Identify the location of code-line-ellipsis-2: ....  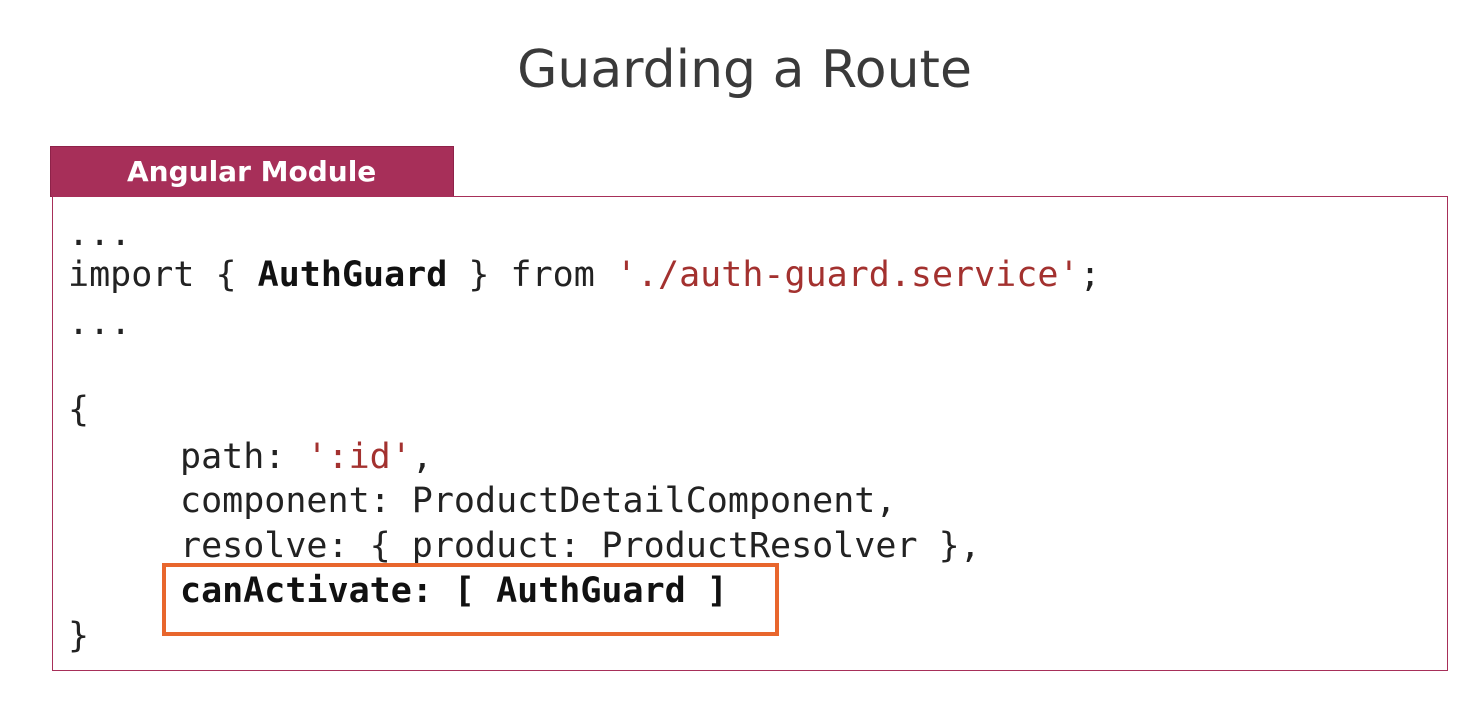
(100, 323).